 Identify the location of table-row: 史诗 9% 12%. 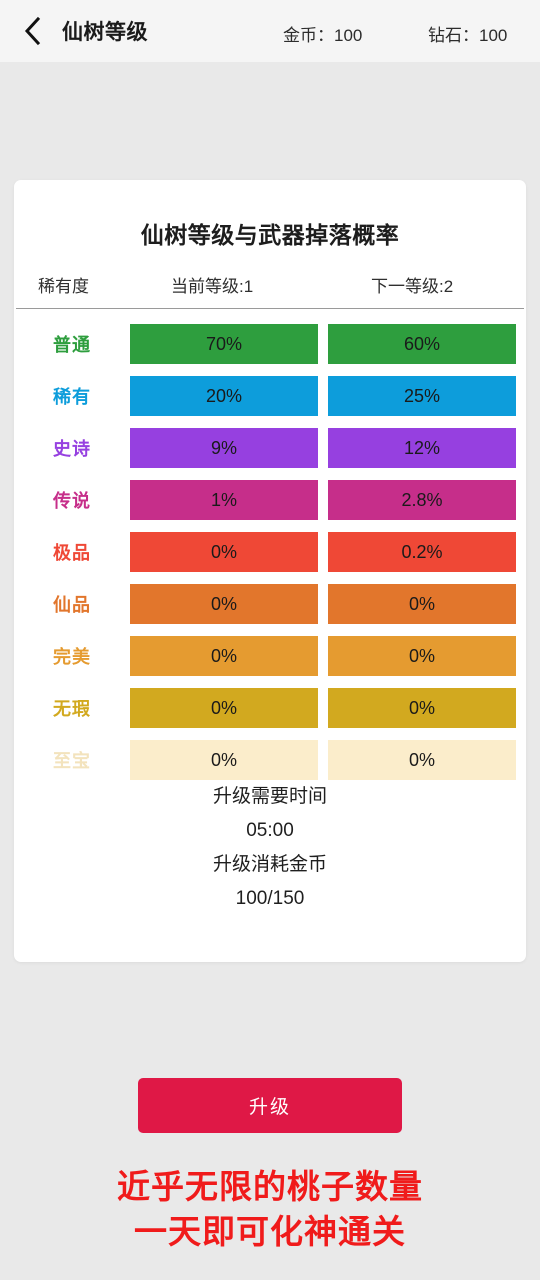
(270, 448).